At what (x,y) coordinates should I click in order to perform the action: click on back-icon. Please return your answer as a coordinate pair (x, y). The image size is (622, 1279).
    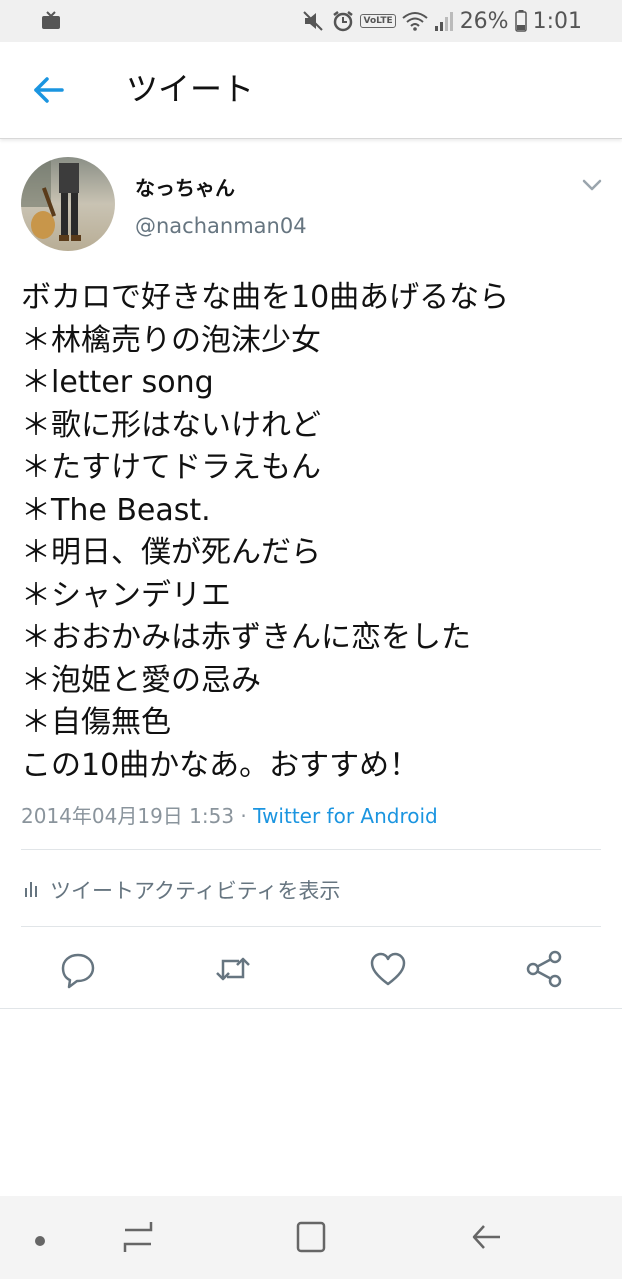
    Looking at the image, I should click on (486, 1239).